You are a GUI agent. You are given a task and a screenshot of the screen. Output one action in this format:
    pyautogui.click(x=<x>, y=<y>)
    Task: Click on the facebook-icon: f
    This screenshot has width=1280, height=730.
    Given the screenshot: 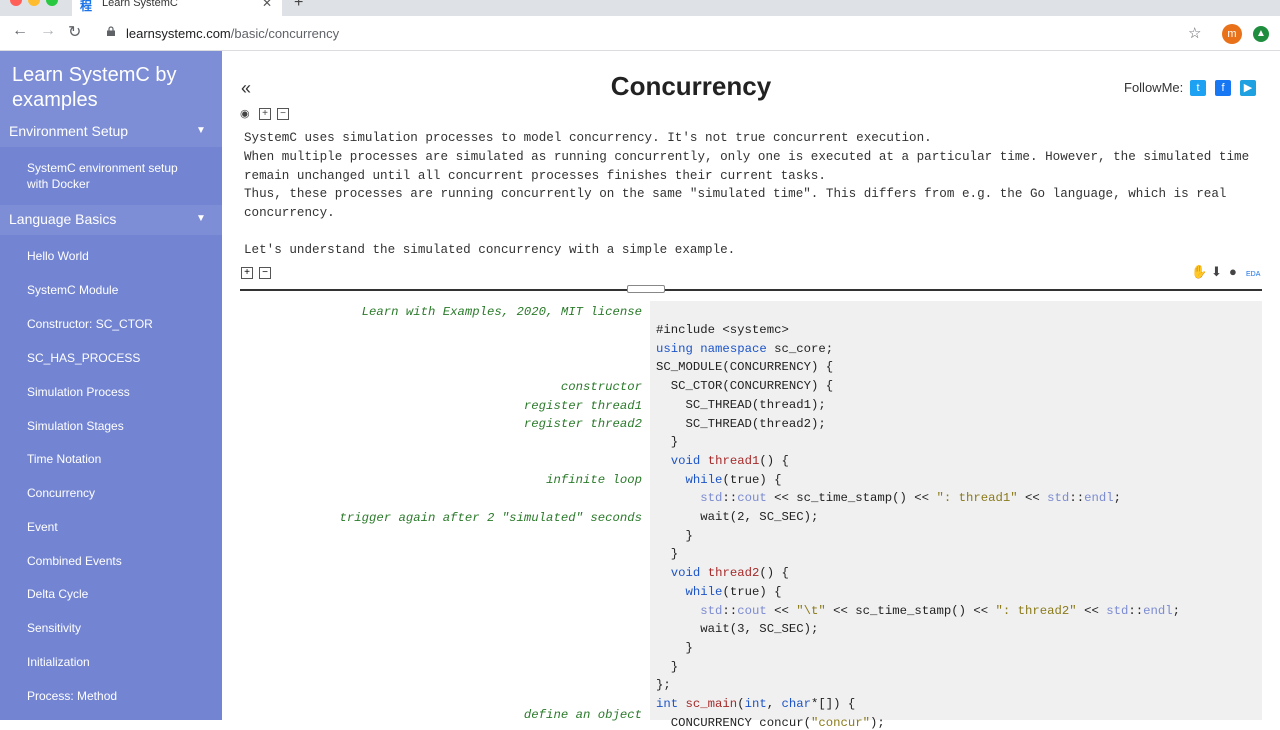 What is the action you would take?
    pyautogui.click(x=1223, y=88)
    